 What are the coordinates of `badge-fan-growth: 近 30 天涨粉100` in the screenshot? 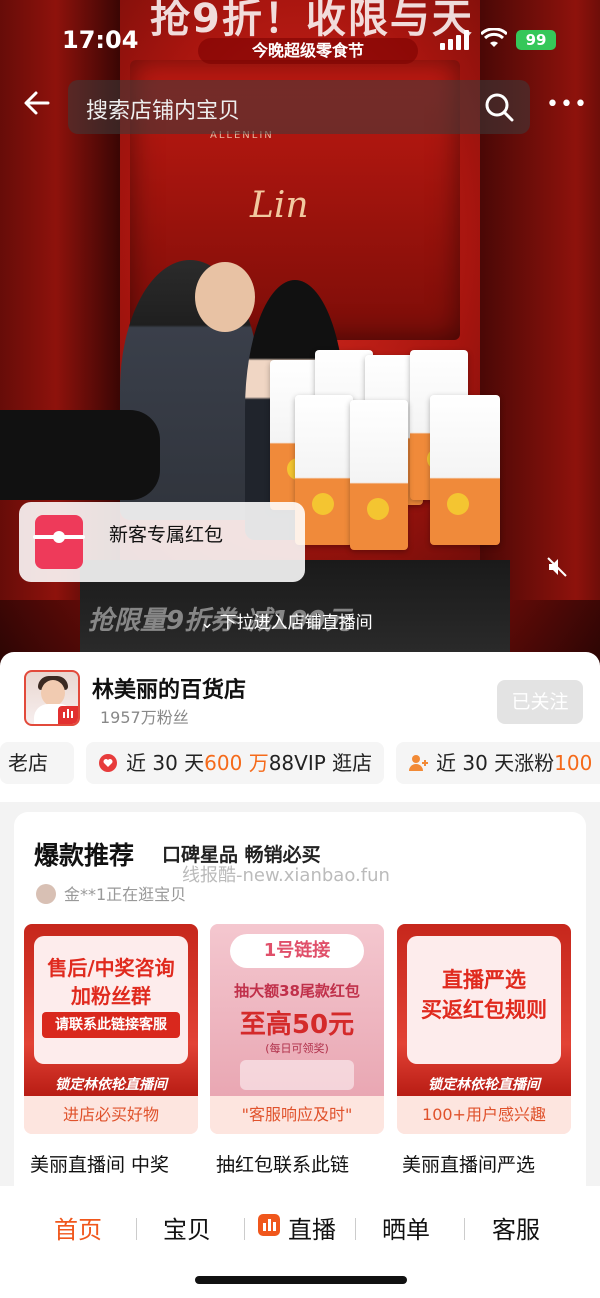 It's located at (498, 763).